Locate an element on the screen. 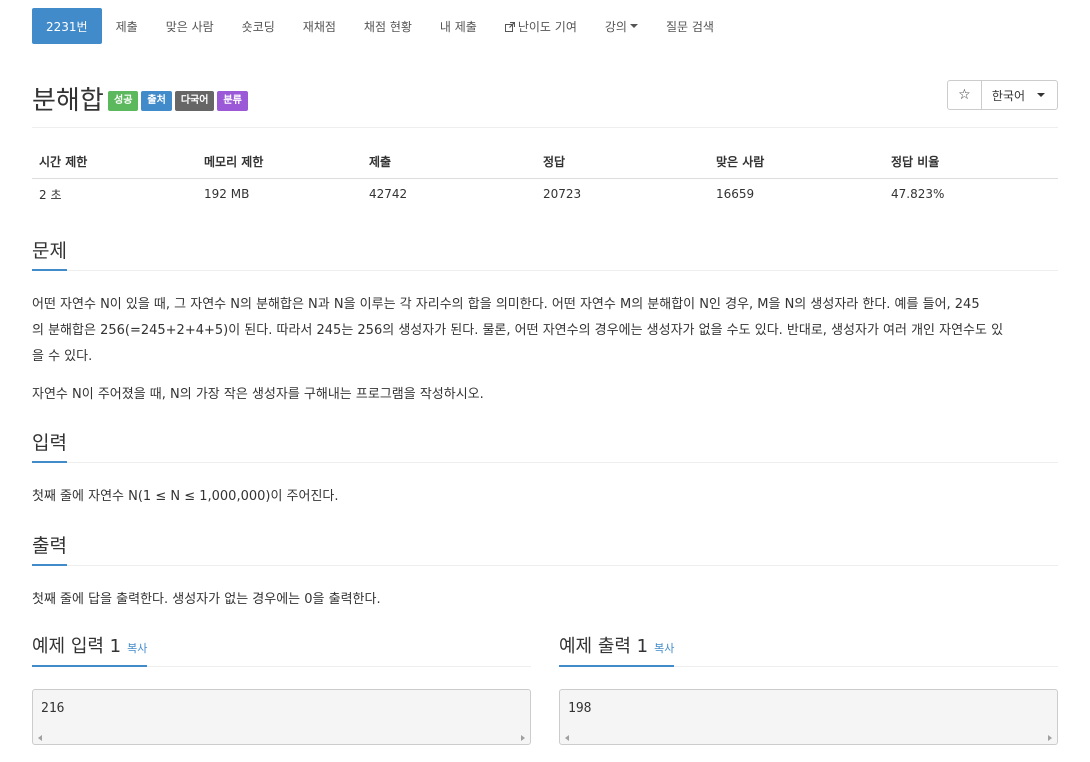 The image size is (1090, 762). output-description: 첫째 줄에 답을 출력한다. 생성자가 없는 경우에는 0을 출력한다. is located at coordinates (206, 599).